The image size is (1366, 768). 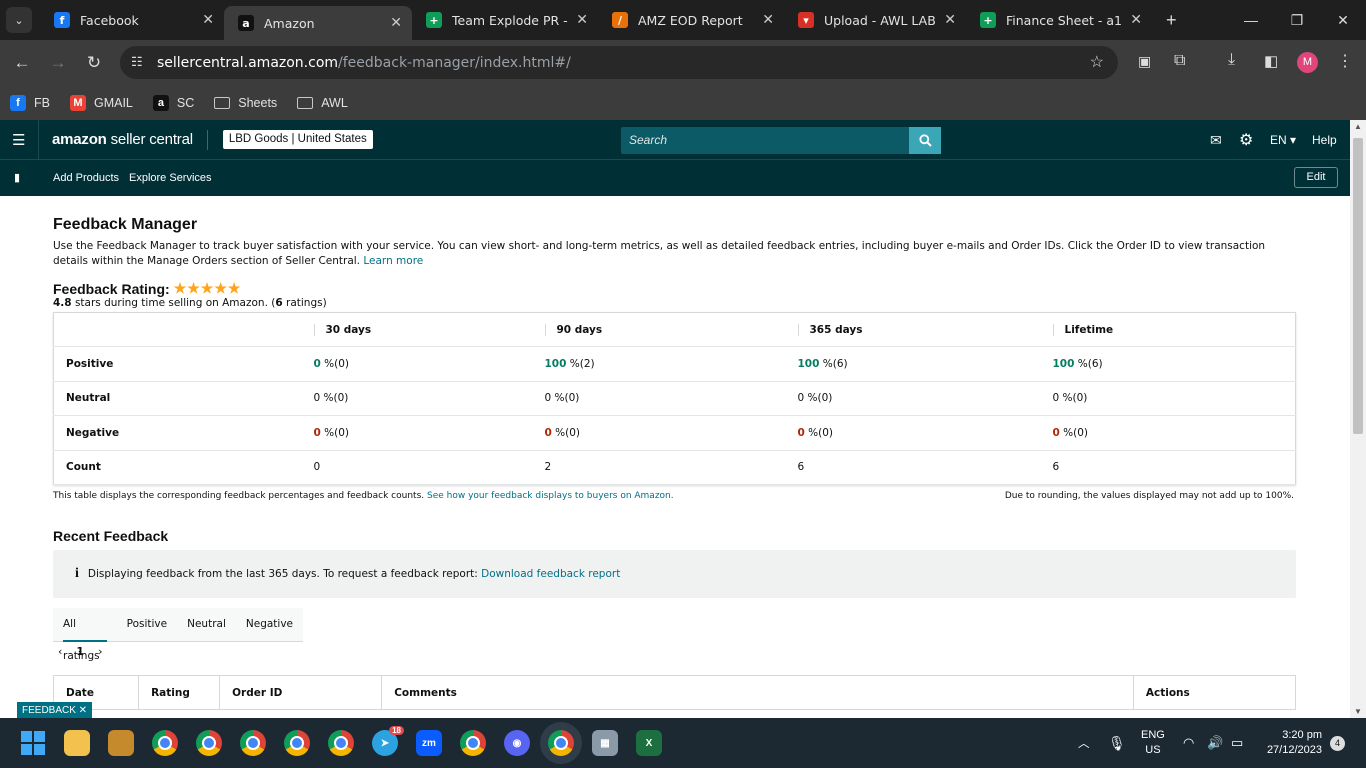 What do you see at coordinates (517, 743) in the screenshot?
I see `discord-icon: ◉` at bounding box center [517, 743].